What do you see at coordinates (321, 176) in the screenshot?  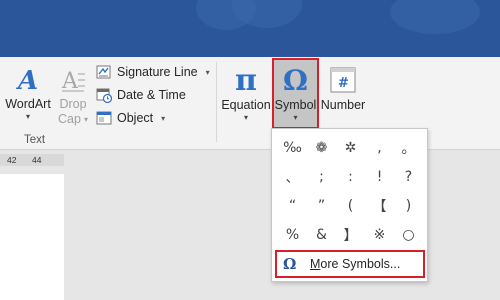 I see `symbol-cell: ;` at bounding box center [321, 176].